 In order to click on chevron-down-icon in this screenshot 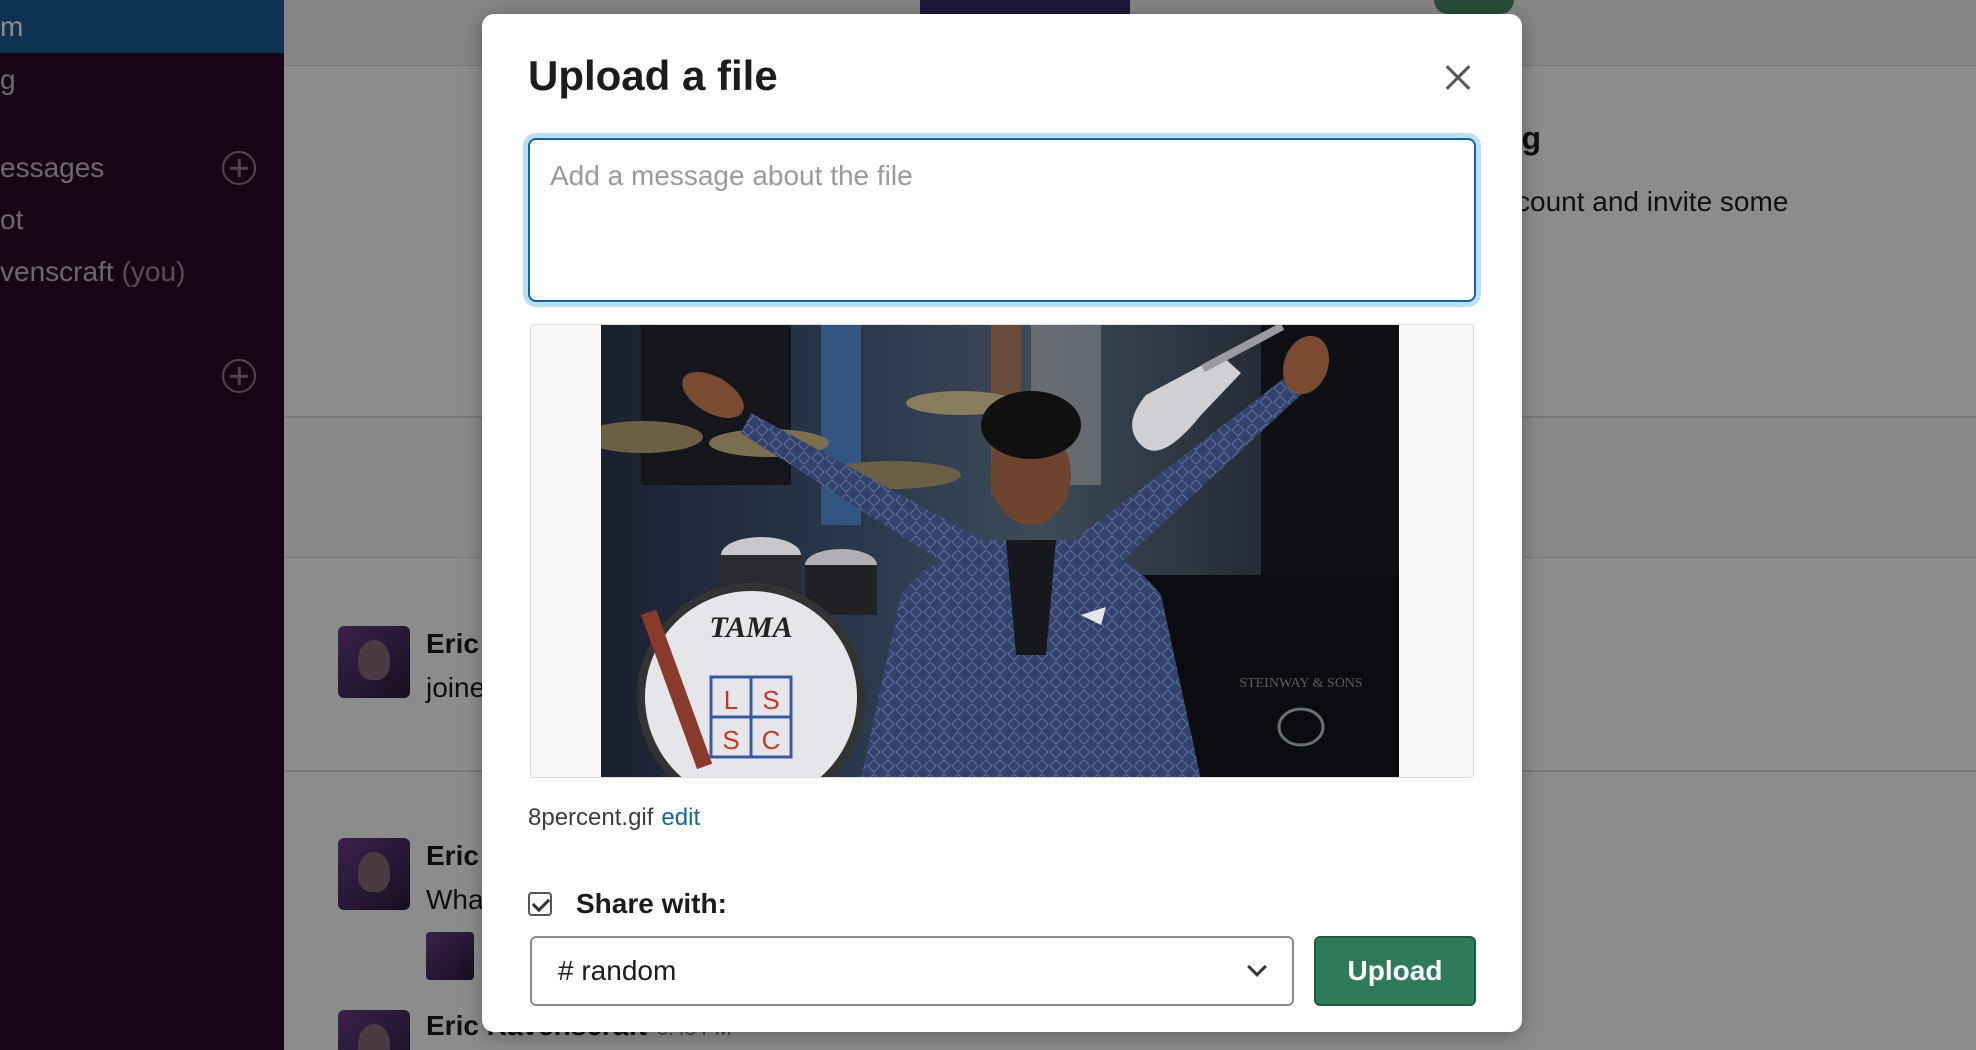, I will do `click(1257, 967)`.